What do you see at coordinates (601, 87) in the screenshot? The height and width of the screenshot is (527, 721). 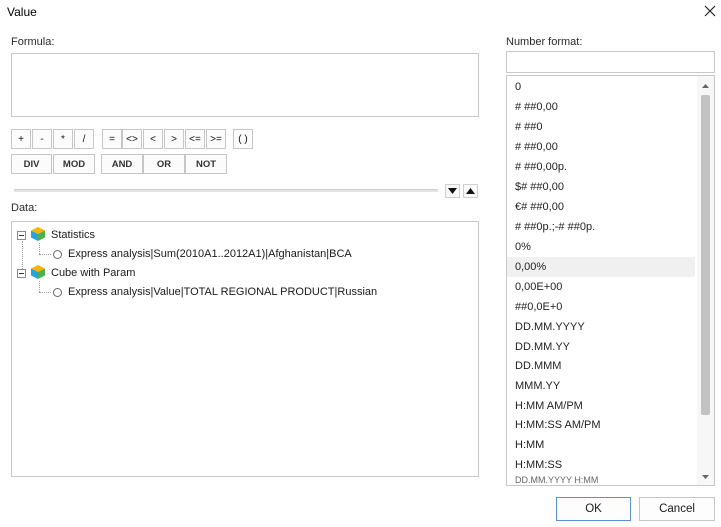 I see `format-item: 0` at bounding box center [601, 87].